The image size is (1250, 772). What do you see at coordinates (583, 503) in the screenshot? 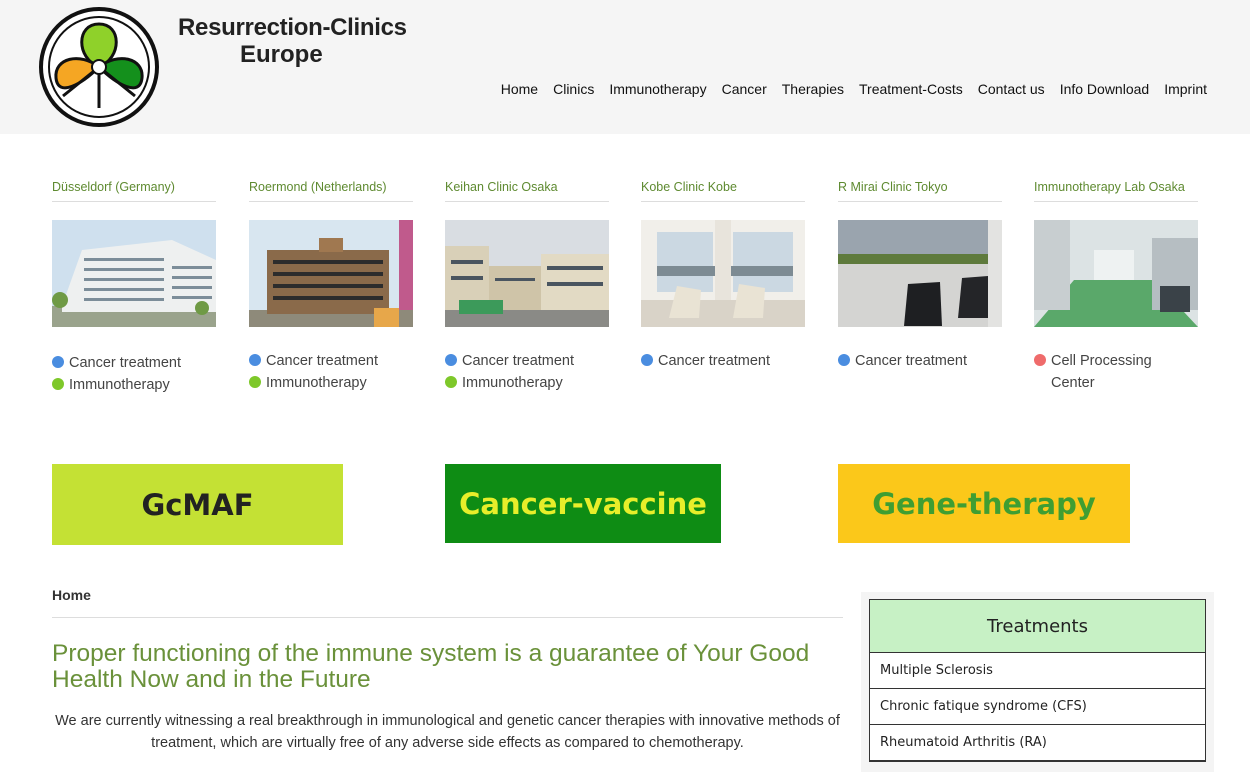
I see `cancer-vaccine-banner: Cancer-vaccine` at bounding box center [583, 503].